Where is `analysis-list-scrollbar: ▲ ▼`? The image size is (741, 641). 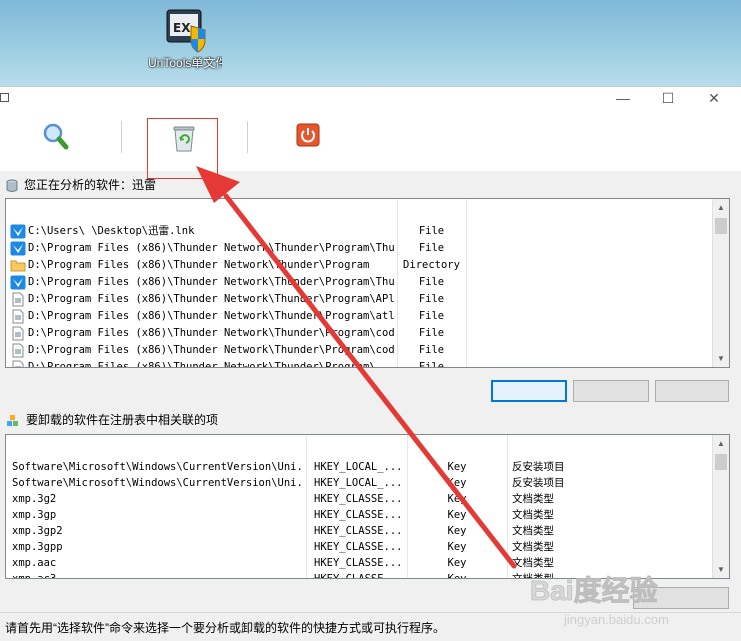 analysis-list-scrollbar: ▲ ▼ is located at coordinates (720, 283).